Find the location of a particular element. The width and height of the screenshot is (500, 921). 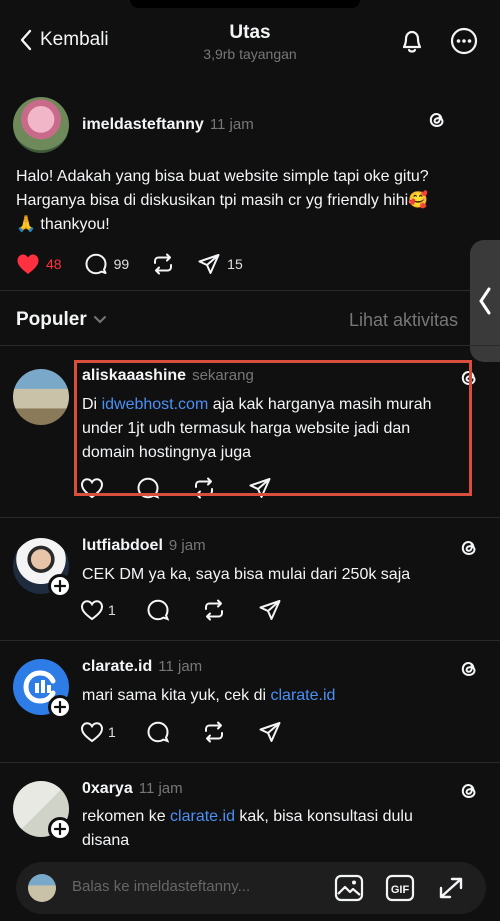

comment-button: 99 is located at coordinates (107, 264).